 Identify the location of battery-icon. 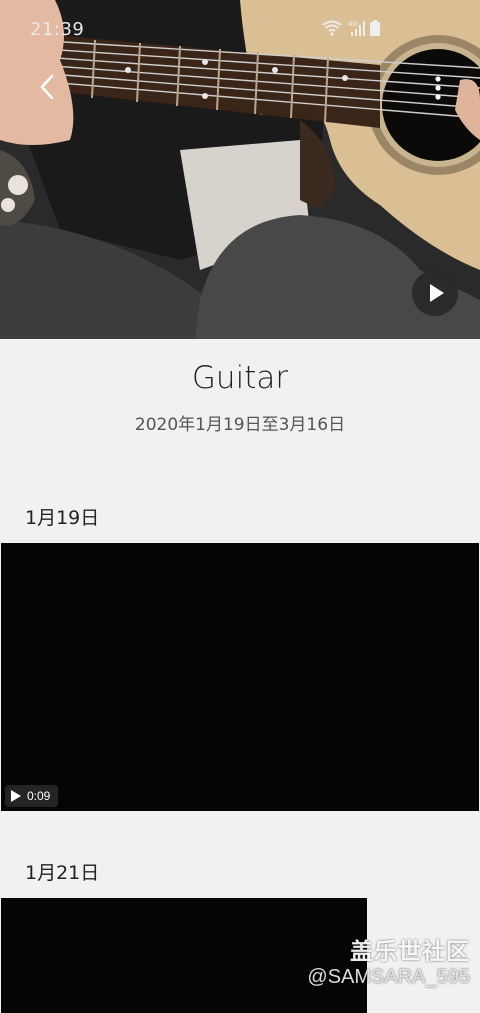
(375, 28).